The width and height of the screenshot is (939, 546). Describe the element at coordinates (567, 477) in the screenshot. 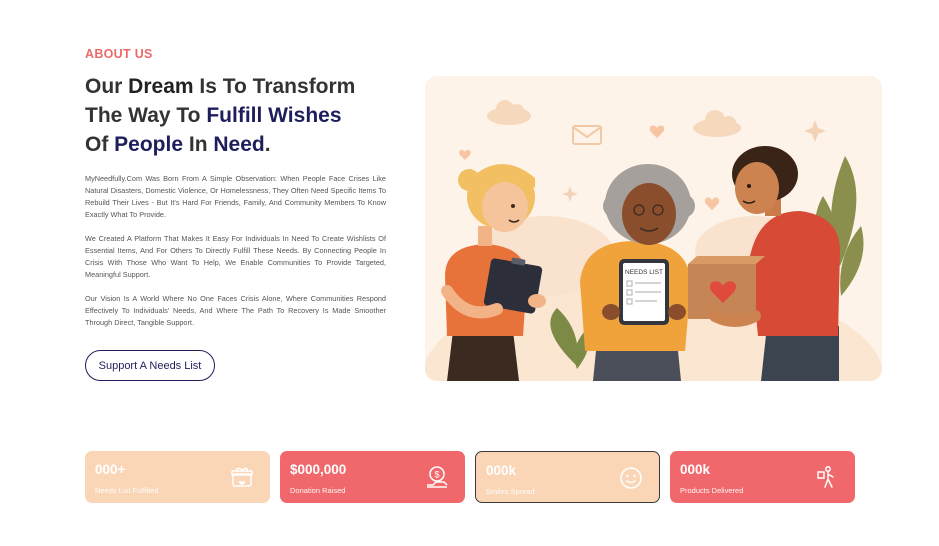

I see `stat-card-smiles-spread: 000k Smiles Spread` at that location.